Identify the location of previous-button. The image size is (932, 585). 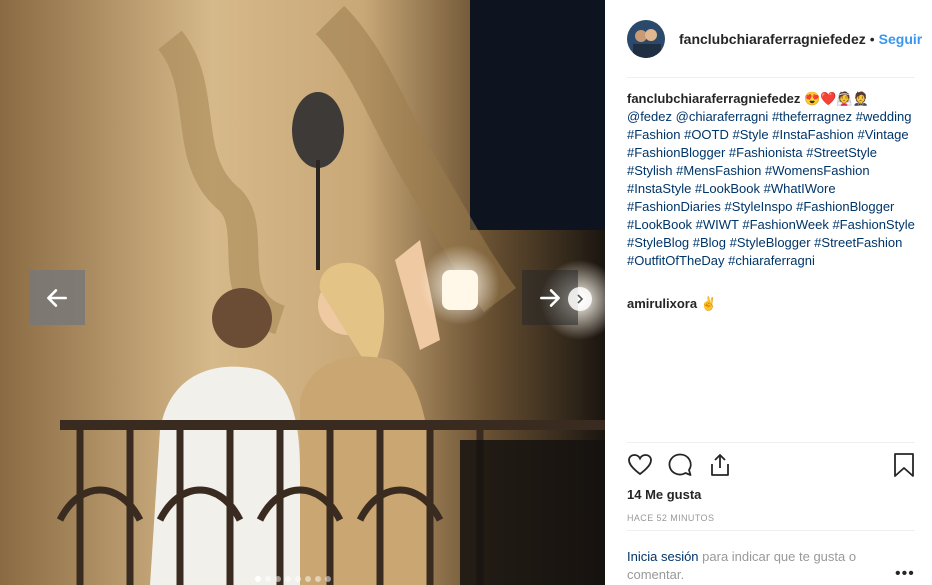
(57, 297).